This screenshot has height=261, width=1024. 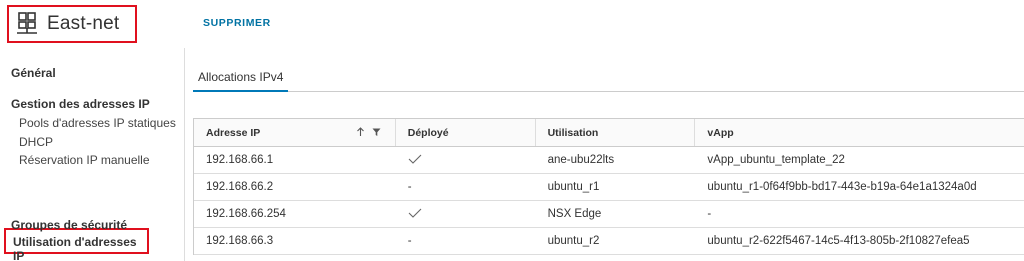 What do you see at coordinates (237, 23) in the screenshot?
I see `delete-button: SUPPRIMER` at bounding box center [237, 23].